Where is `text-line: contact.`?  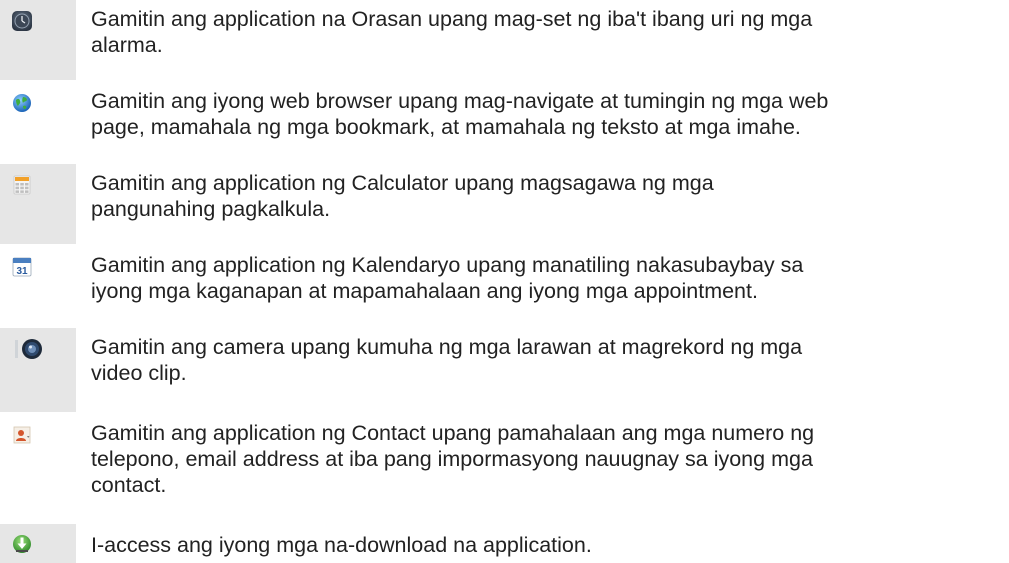
text-line: contact. is located at coordinates (129, 485).